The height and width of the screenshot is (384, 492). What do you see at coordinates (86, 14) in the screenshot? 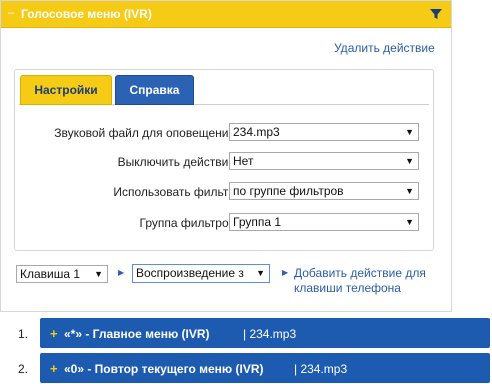
I see `panel-title: Голосовое меню (IVR)` at bounding box center [86, 14].